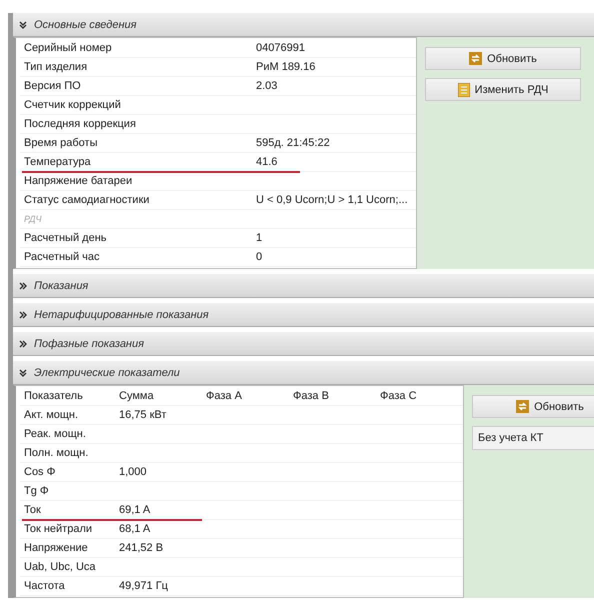 This screenshot has width=594, height=603. I want to click on table-cell-text: Tg Φ, so click(36, 491).